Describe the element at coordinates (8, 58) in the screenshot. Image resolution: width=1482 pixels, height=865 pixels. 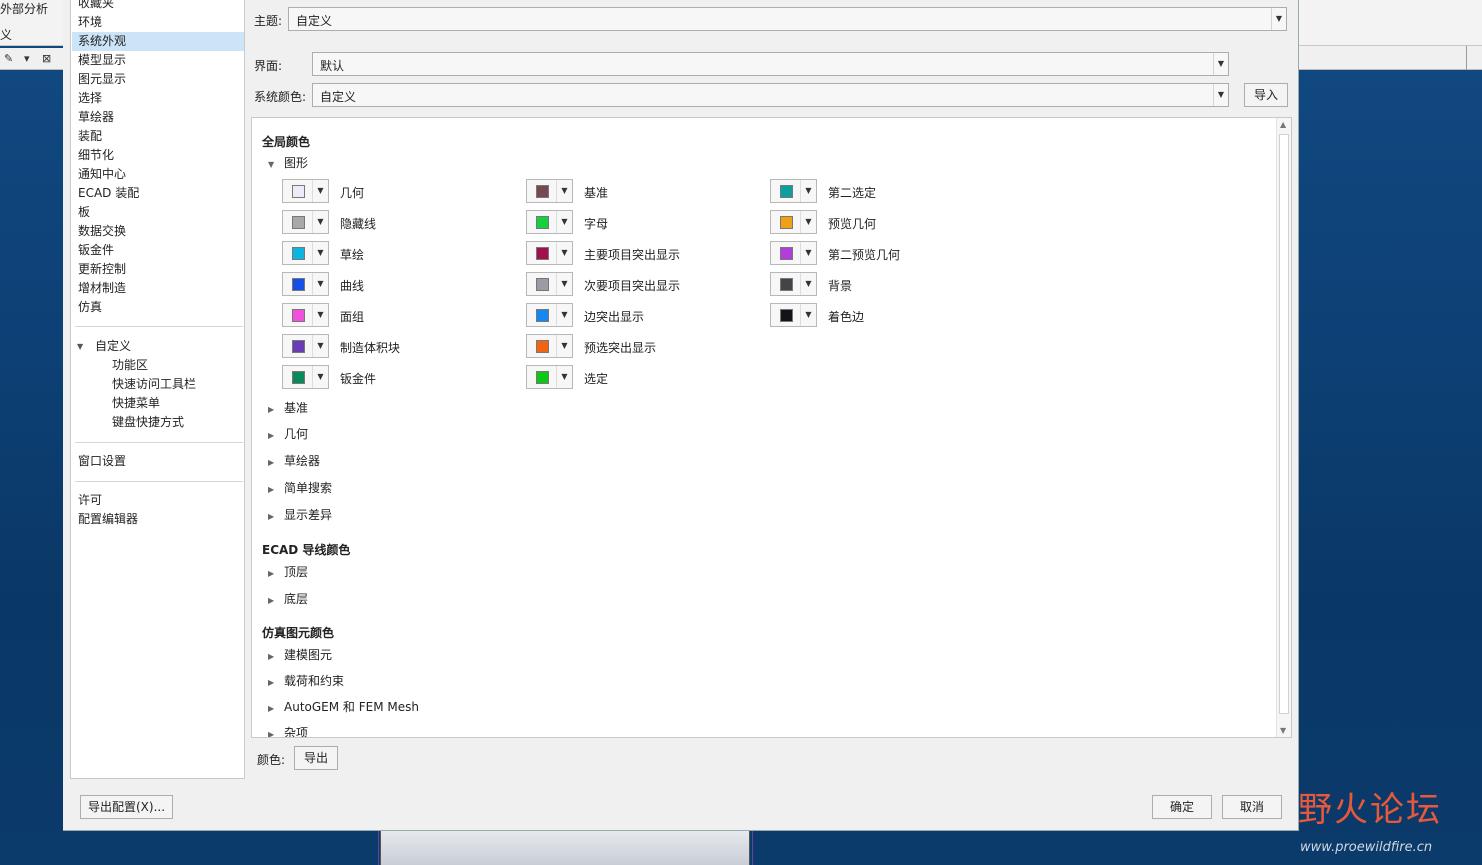
I see `pencil-icon: ✎` at that location.